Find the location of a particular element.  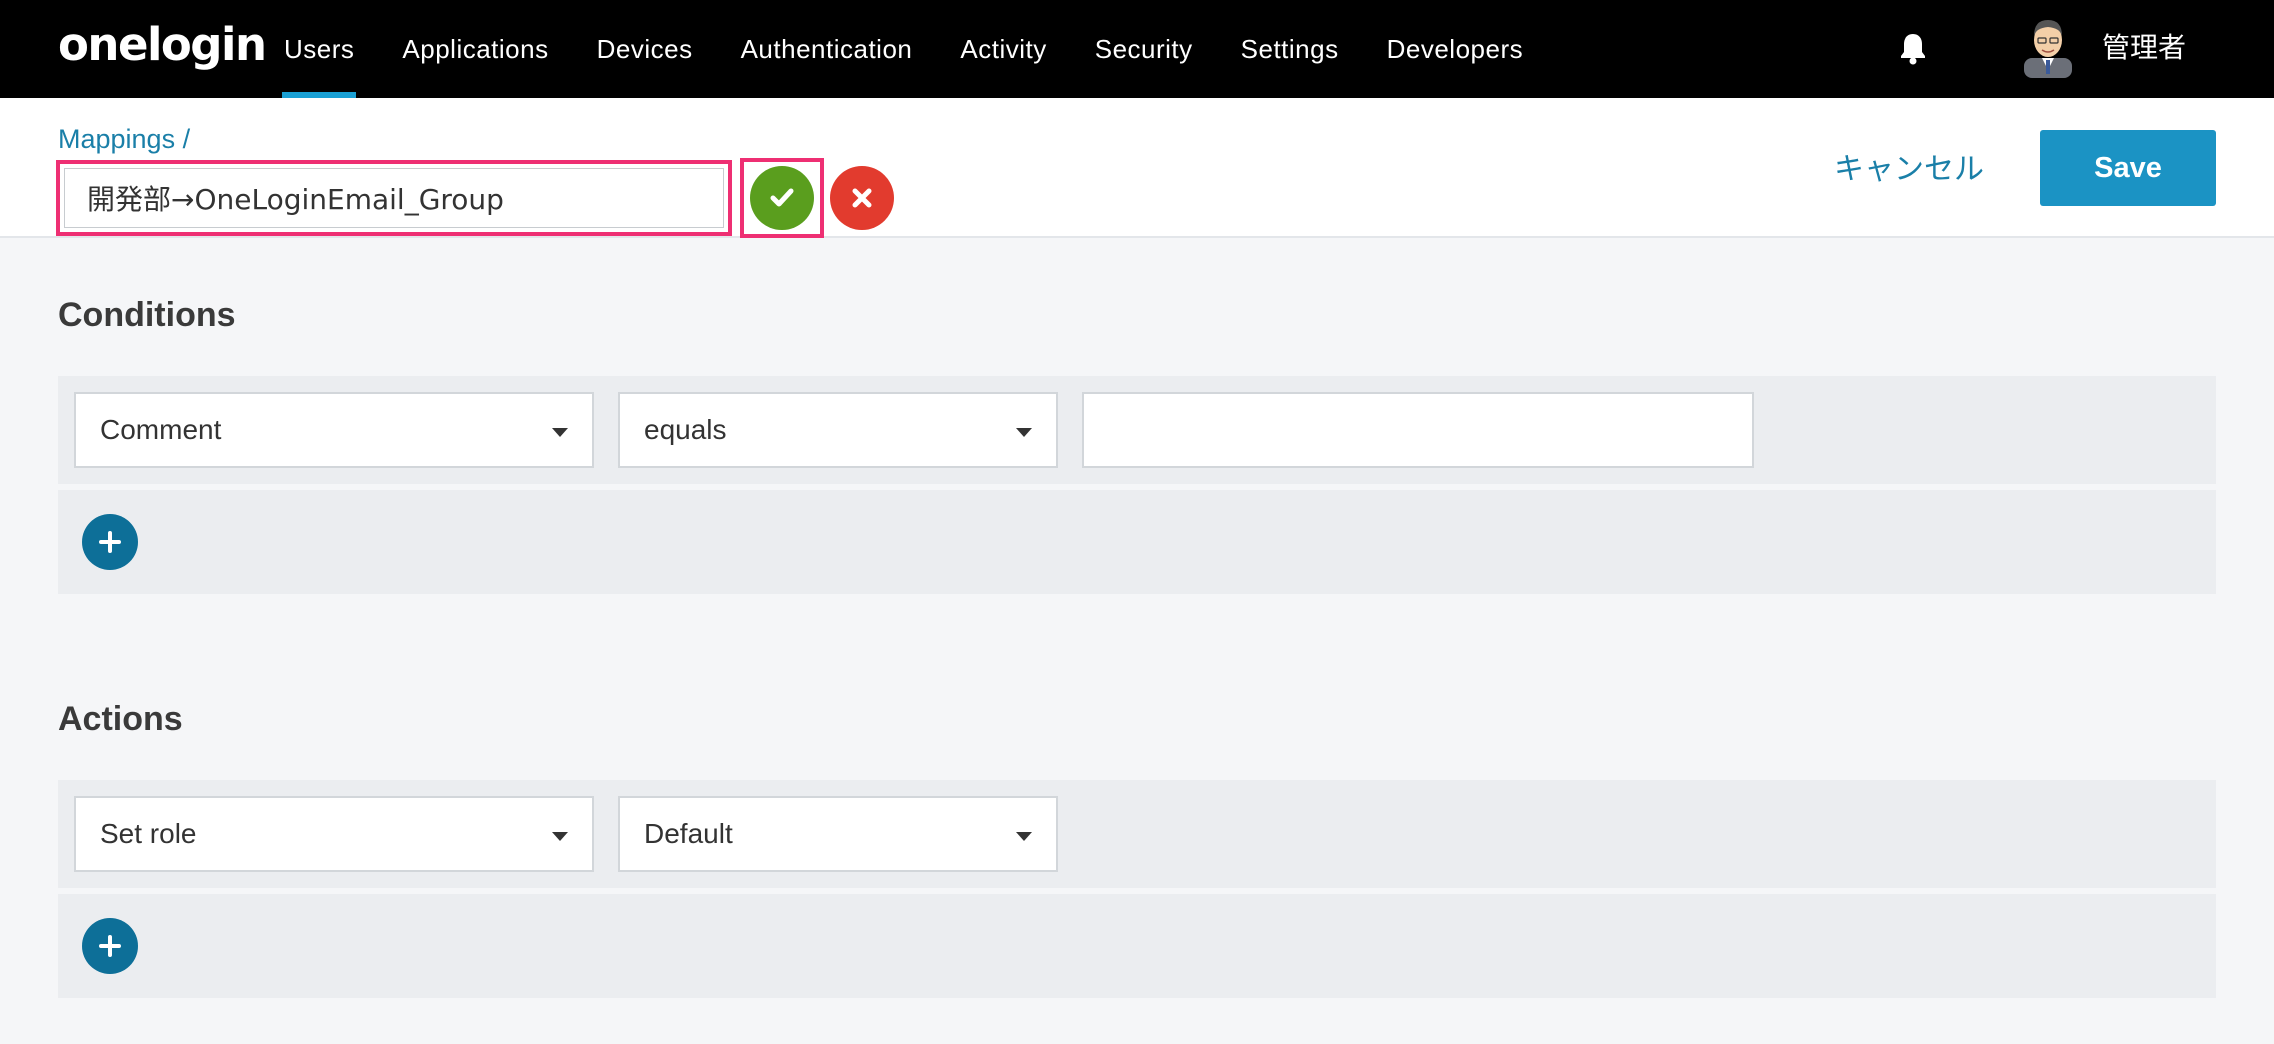

add-action-panel is located at coordinates (1137, 946).